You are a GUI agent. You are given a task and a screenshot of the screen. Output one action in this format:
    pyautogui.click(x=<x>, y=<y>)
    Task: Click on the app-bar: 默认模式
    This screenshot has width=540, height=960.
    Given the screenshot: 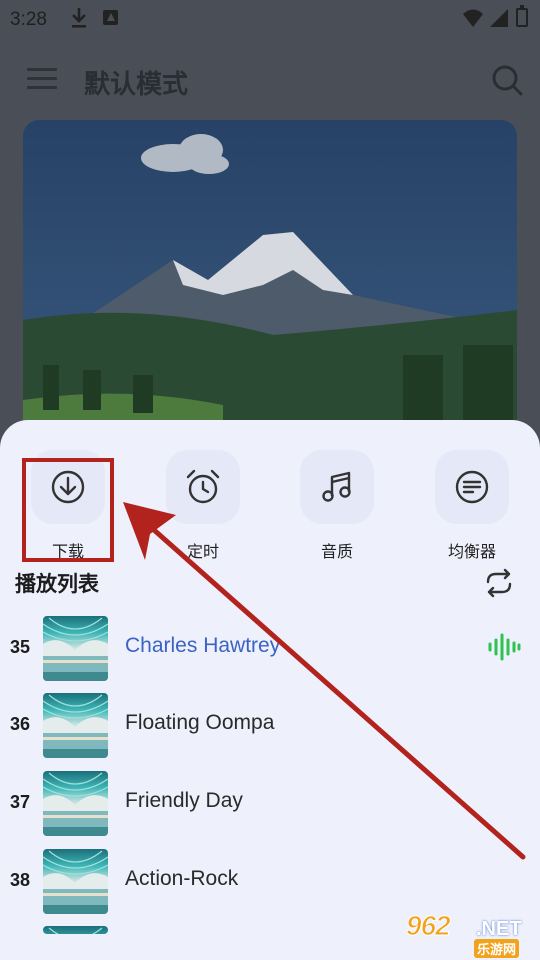 What is the action you would take?
    pyautogui.click(x=270, y=80)
    